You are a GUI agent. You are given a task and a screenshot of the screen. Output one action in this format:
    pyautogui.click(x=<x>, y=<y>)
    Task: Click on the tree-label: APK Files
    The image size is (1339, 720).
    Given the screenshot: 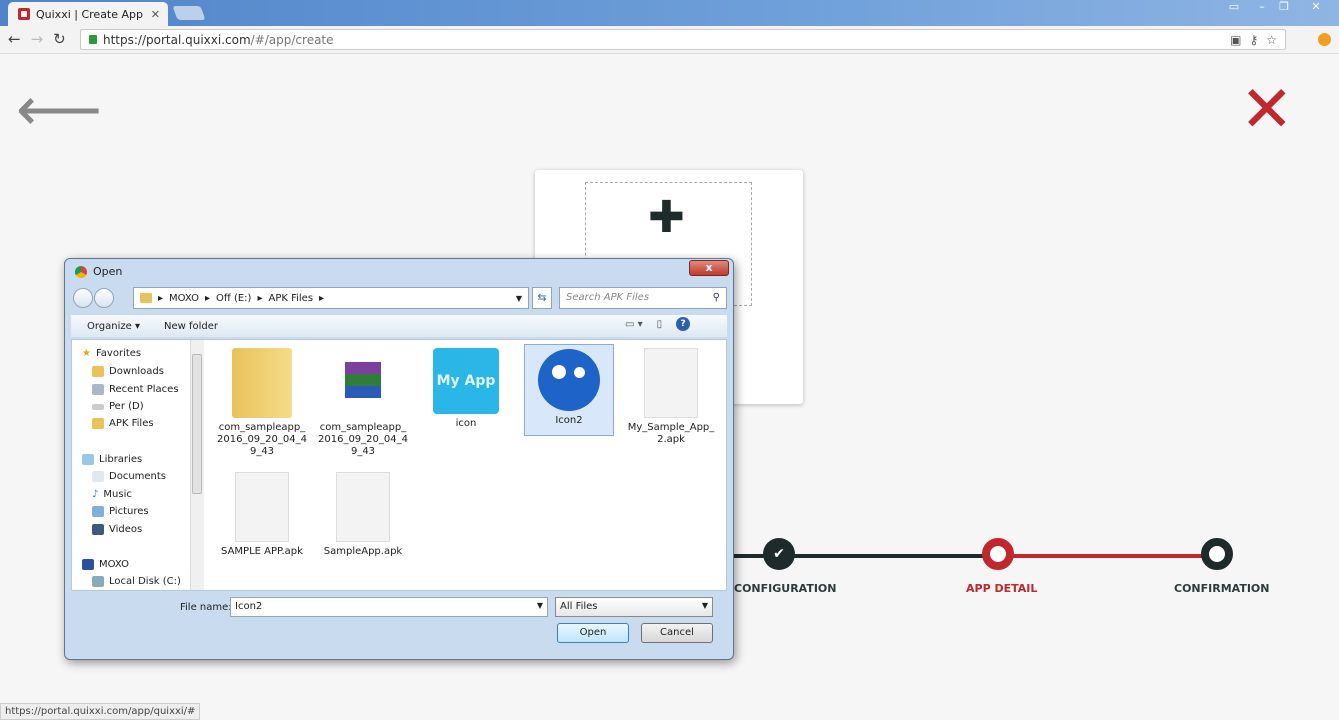 What is the action you would take?
    pyautogui.click(x=131, y=423)
    